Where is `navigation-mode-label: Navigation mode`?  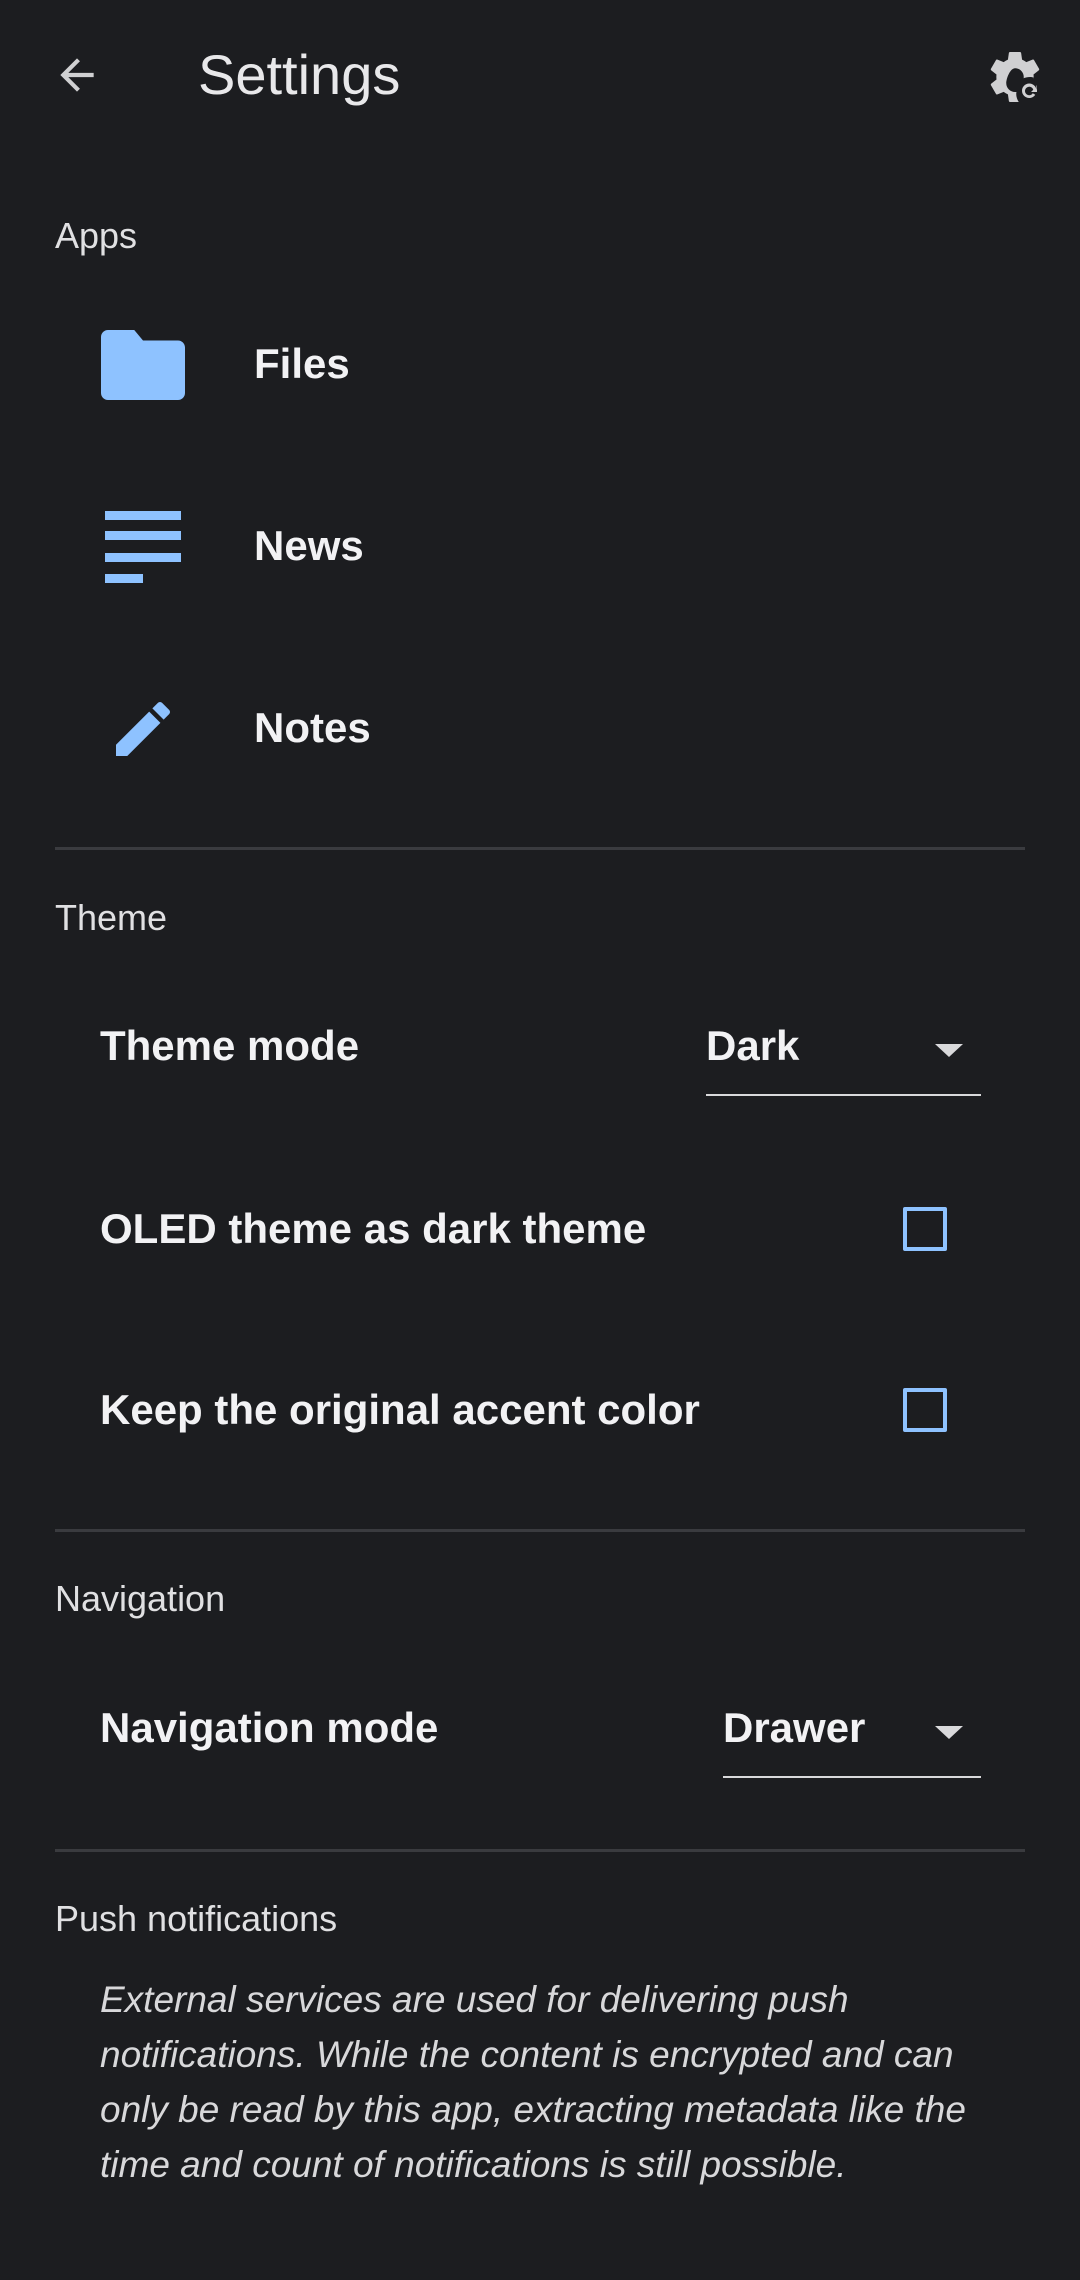 navigation-mode-label: Navigation mode is located at coordinates (269, 1727).